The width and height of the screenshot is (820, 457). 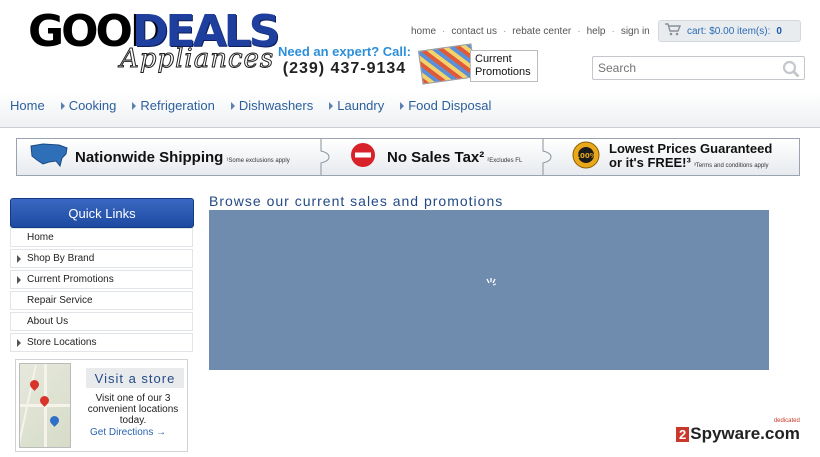 What do you see at coordinates (791, 69) in the screenshot?
I see `search-icon` at bounding box center [791, 69].